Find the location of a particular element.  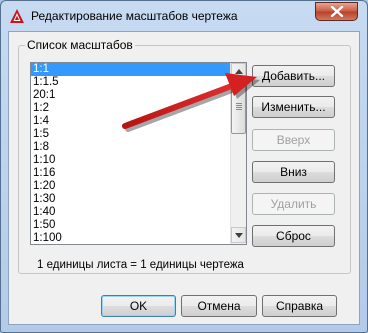

annotation-arrow is located at coordinates (191, 102).